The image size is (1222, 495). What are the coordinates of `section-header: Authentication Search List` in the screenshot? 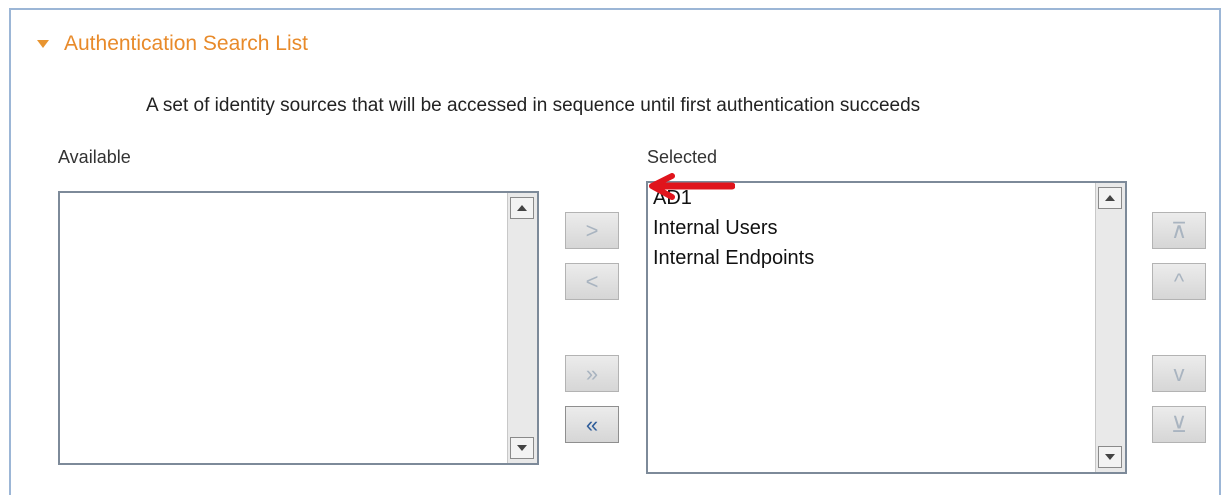 It's located at (172, 44).